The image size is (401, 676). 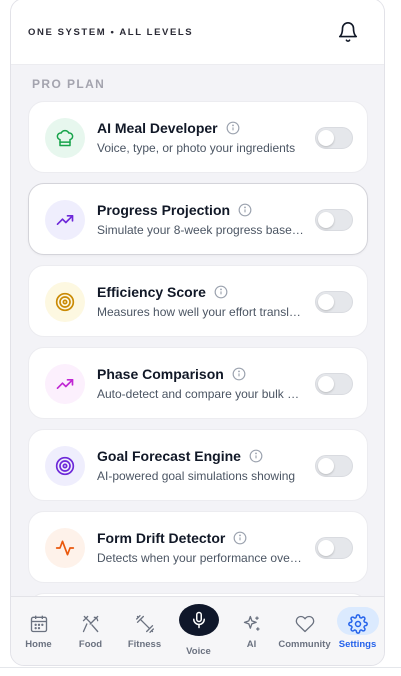 I want to click on calendar-icon, so click(x=39, y=624).